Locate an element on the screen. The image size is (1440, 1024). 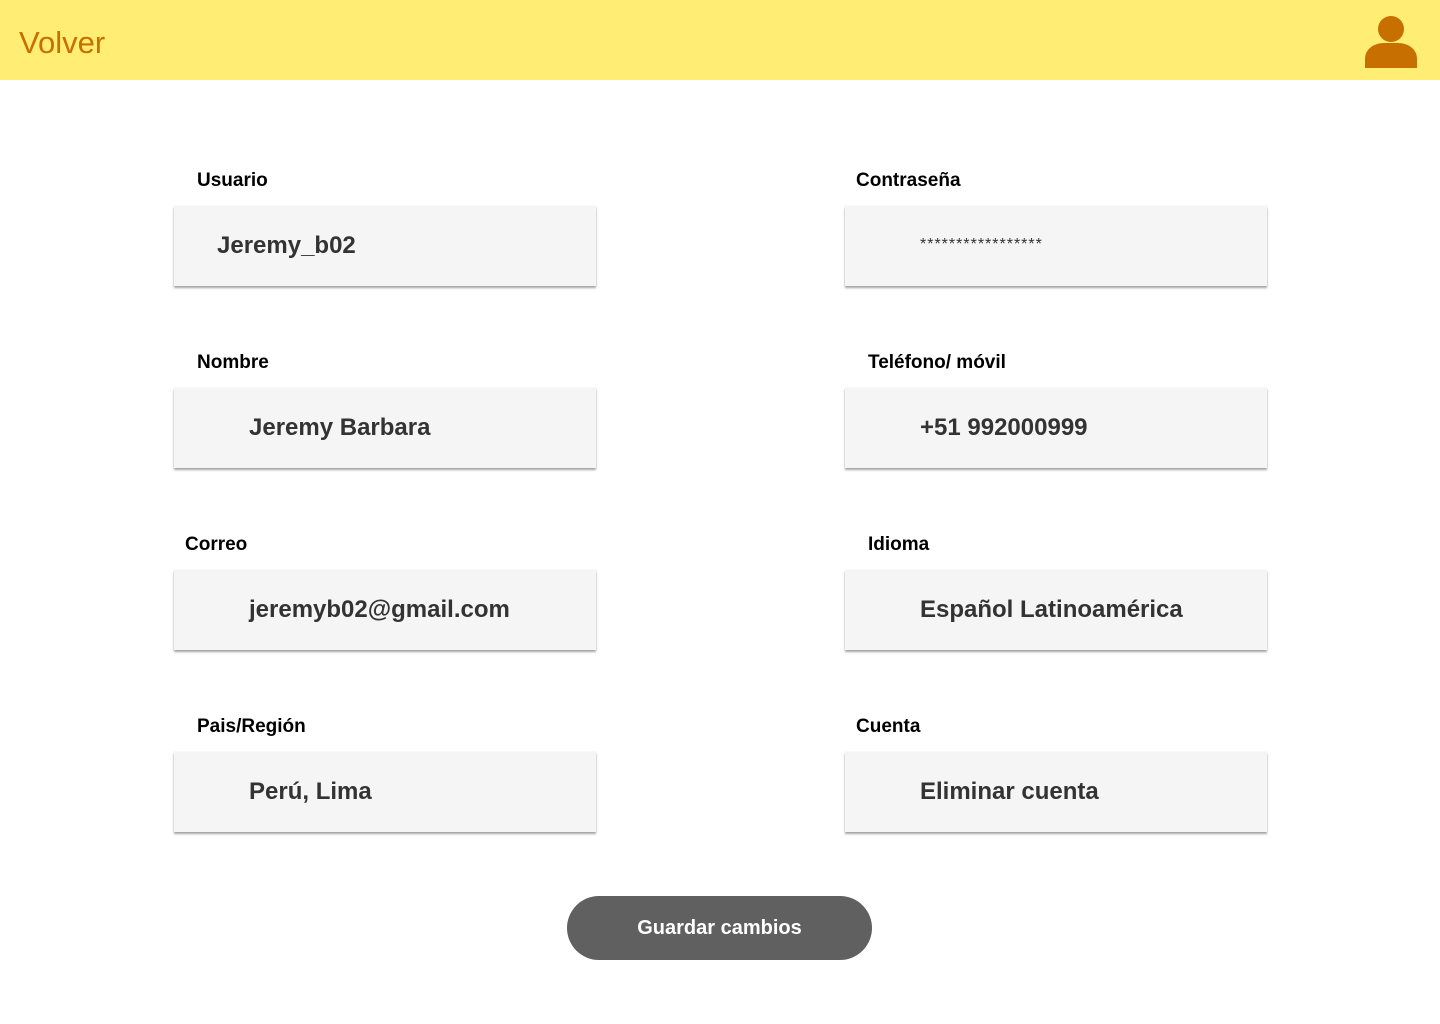
usuario-value: Jeremy_b02 is located at coordinates (286, 245).